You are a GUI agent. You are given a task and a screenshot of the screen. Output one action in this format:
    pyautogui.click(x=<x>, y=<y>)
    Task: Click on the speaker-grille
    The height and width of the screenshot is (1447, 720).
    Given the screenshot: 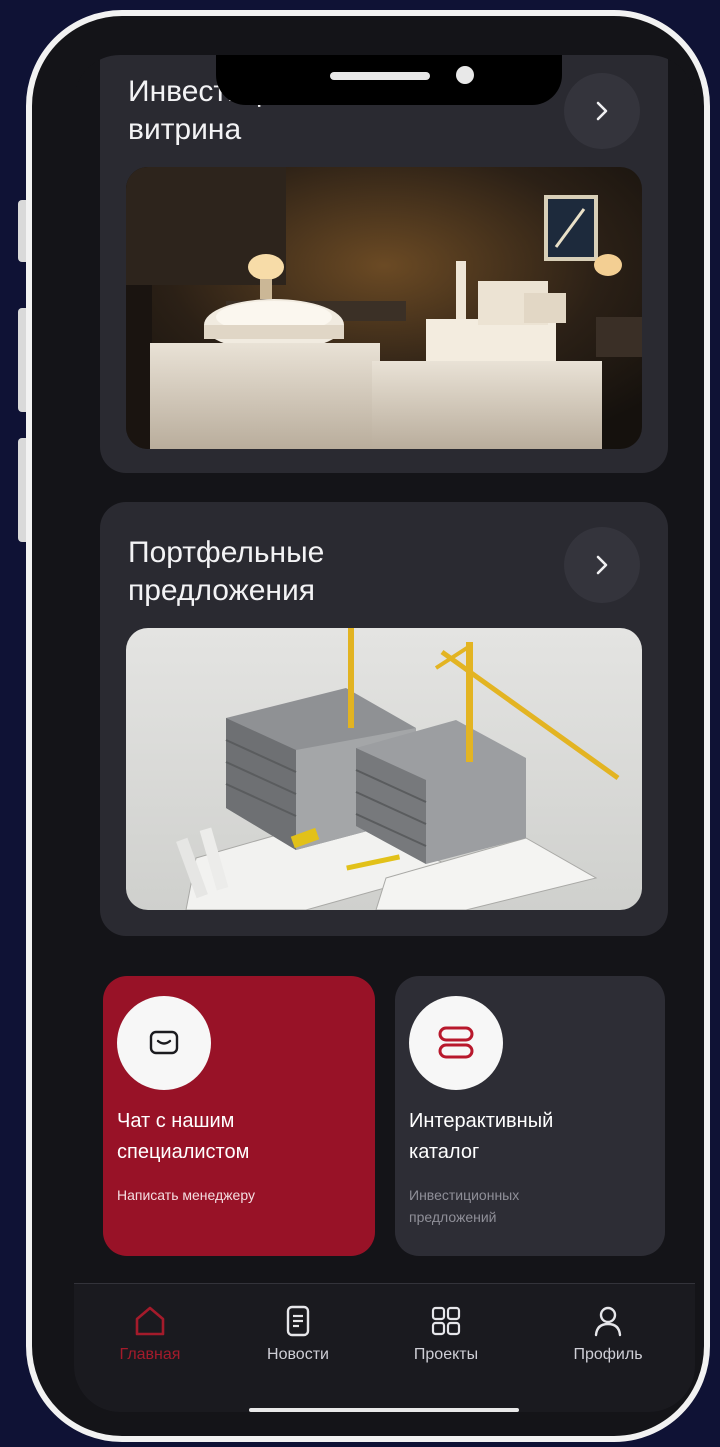 What is the action you would take?
    pyautogui.click(x=380, y=76)
    